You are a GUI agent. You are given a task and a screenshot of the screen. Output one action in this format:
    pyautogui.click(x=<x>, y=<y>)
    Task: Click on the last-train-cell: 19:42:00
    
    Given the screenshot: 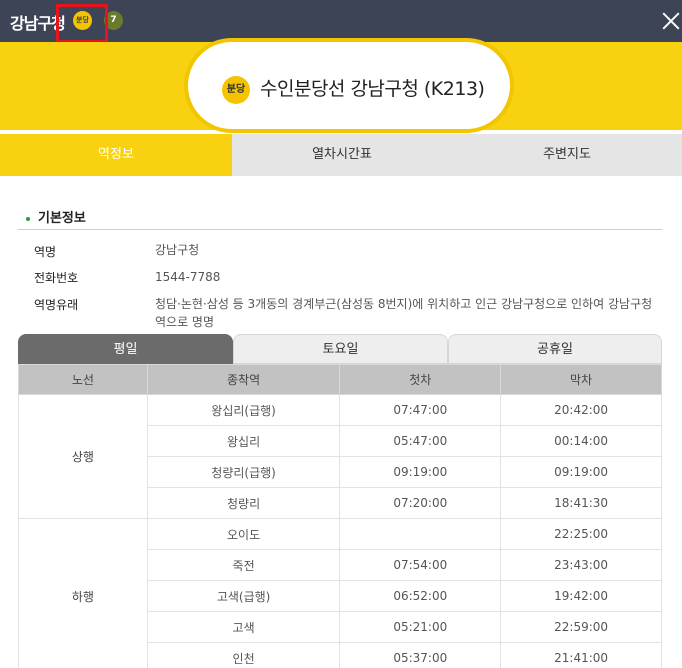 What is the action you would take?
    pyautogui.click(x=581, y=596)
    